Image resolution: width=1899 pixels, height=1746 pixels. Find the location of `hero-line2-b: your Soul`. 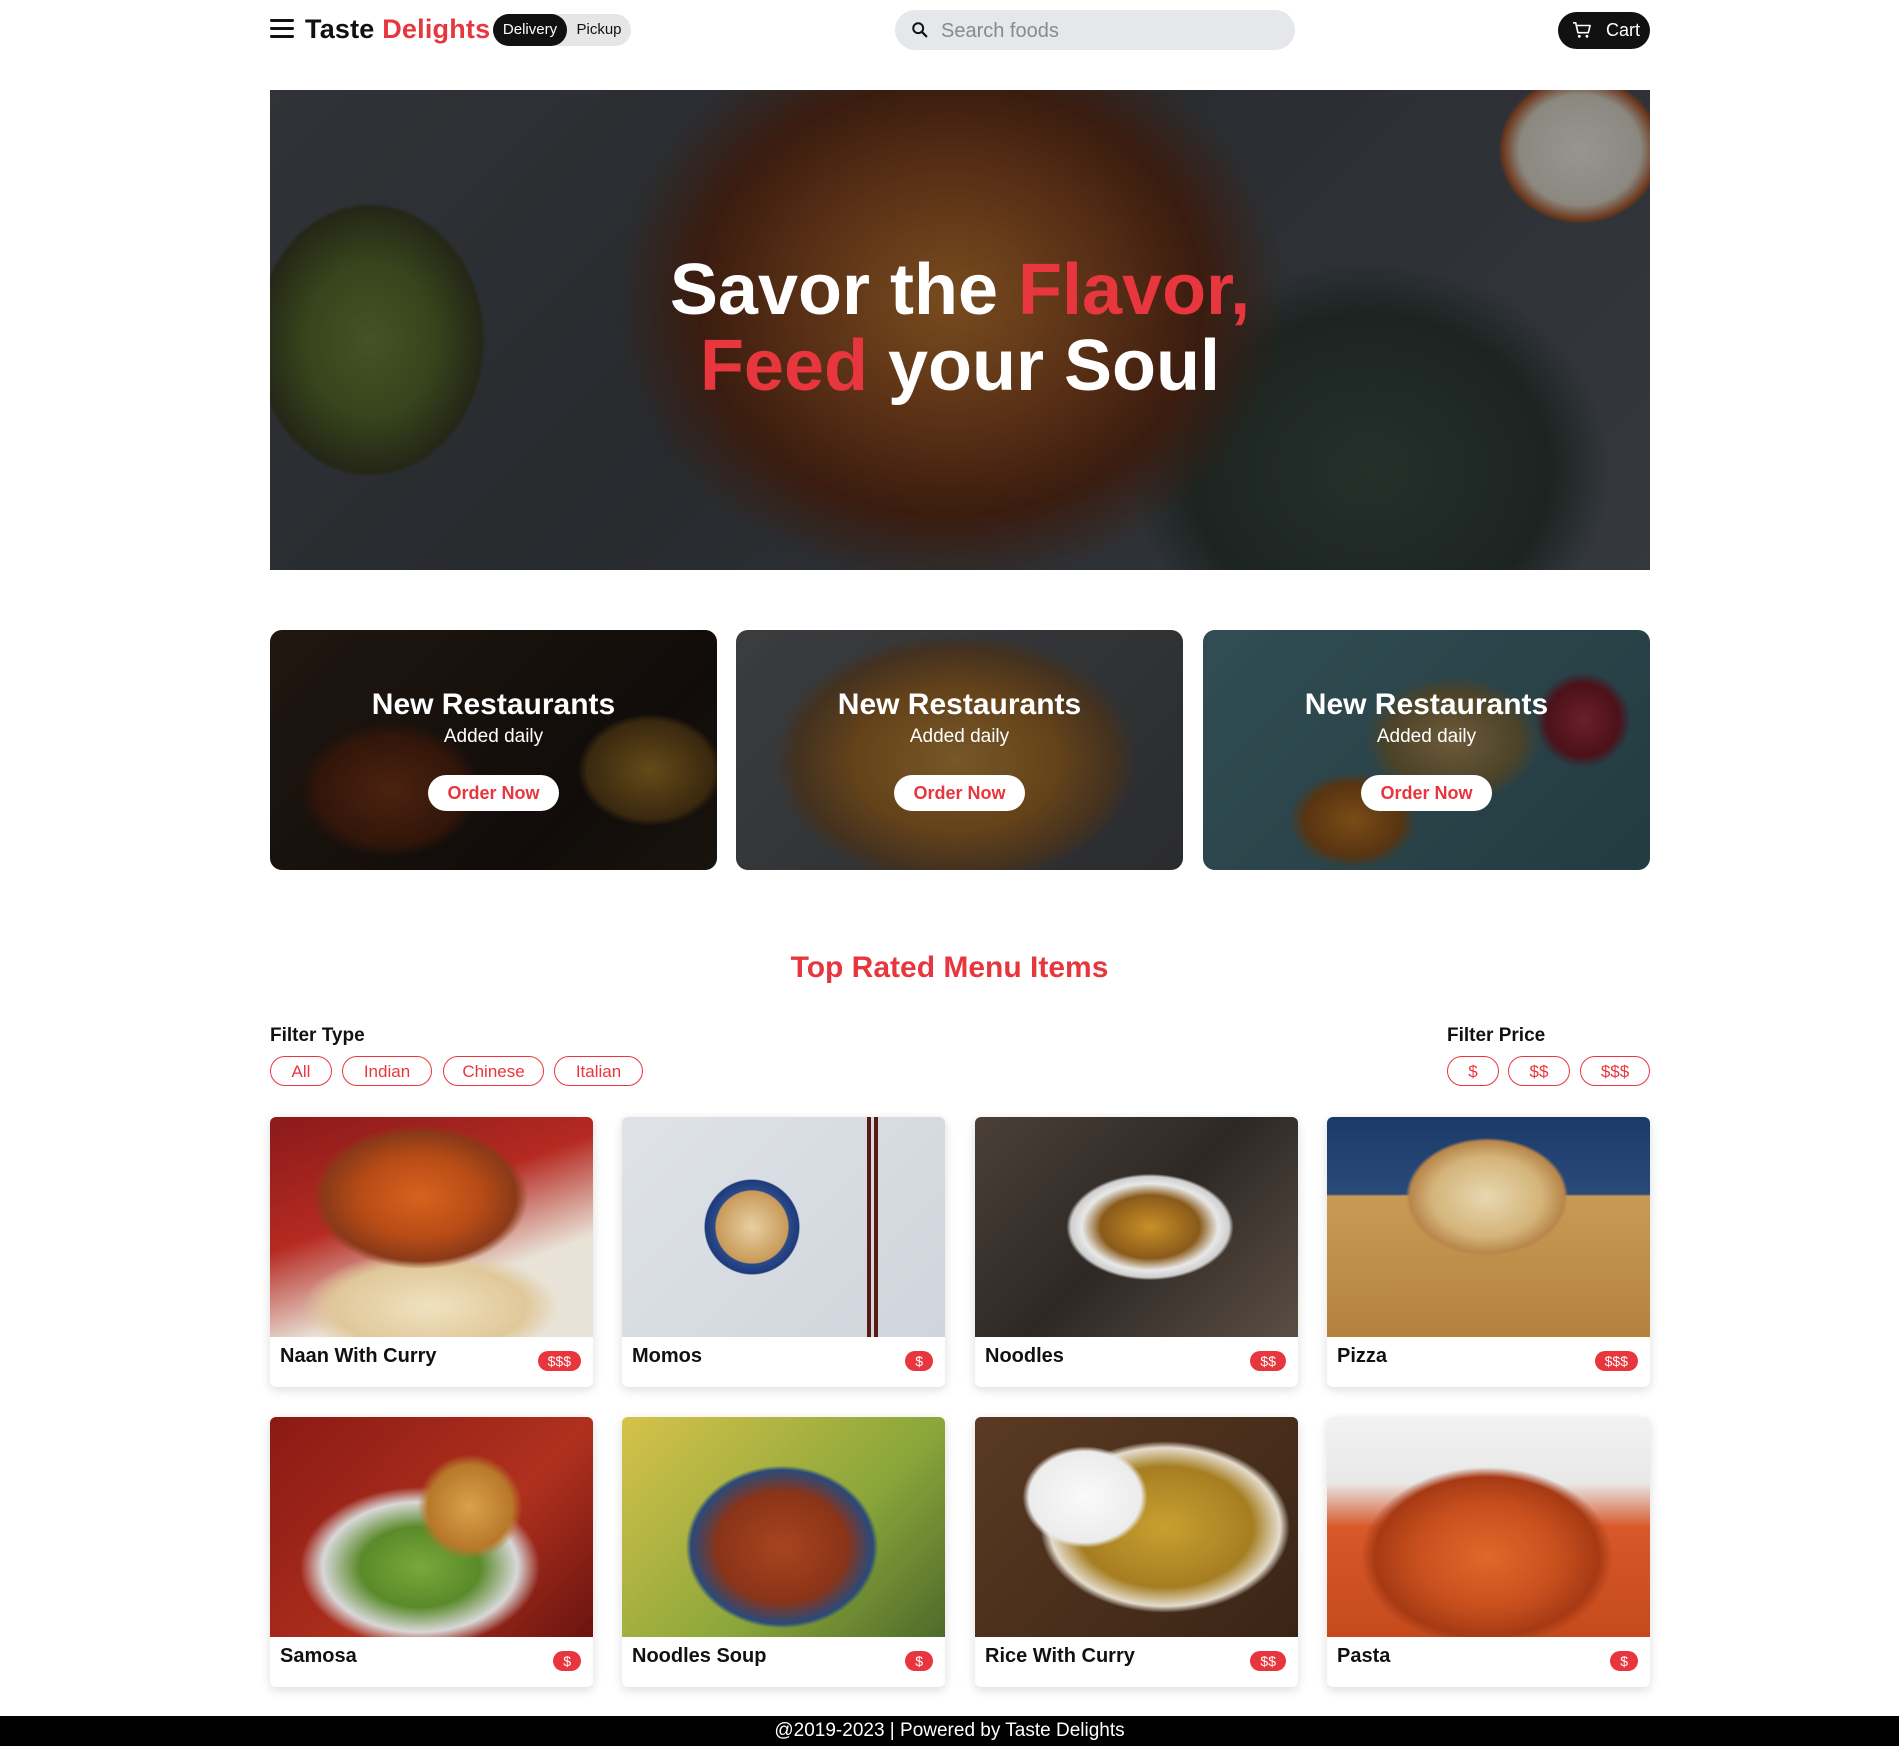

hero-line2-b: your Soul is located at coordinates (1044, 366).